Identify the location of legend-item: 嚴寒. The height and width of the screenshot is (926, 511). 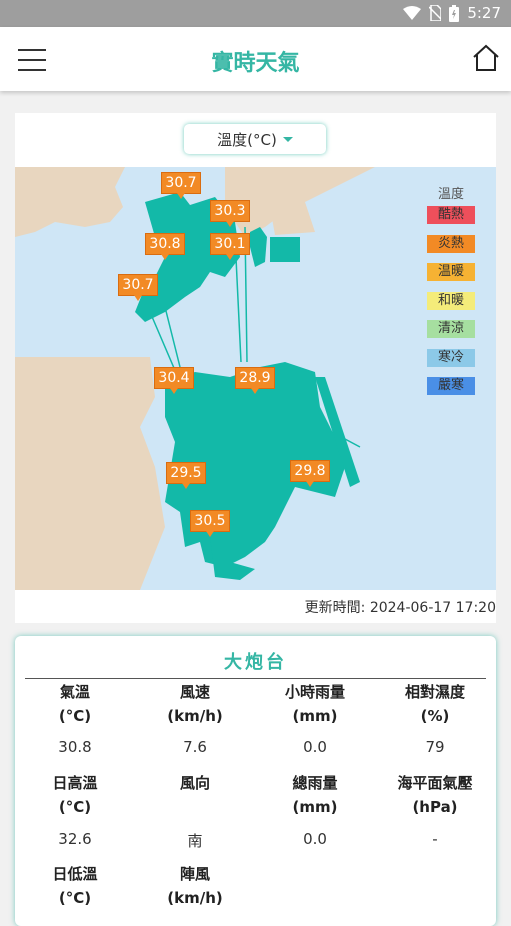
(451, 386).